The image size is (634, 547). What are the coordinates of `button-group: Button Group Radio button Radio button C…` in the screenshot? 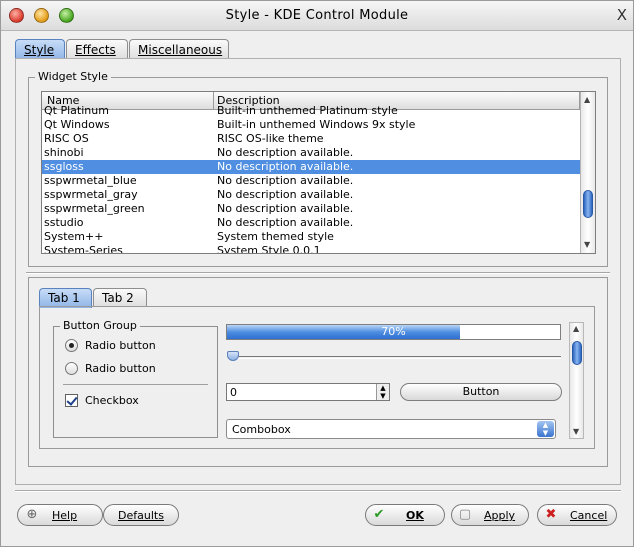 It's located at (135, 378).